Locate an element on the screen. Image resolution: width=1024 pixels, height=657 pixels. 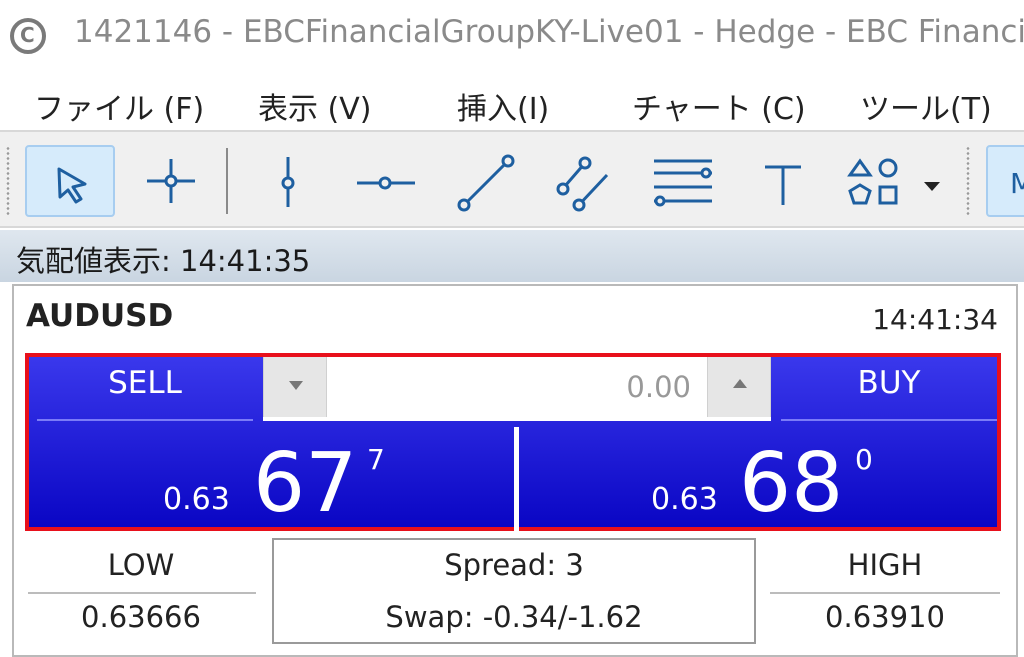
market-watch-title: 気配値表示: 14:41:35 is located at coordinates (163, 259).